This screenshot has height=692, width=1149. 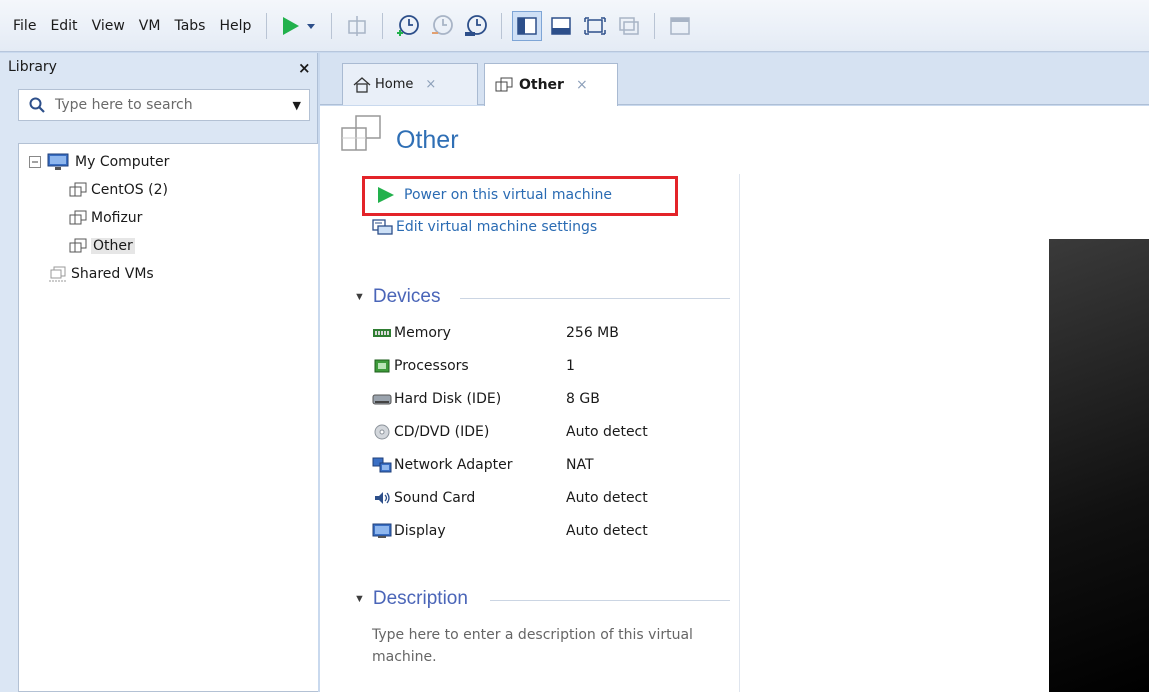 I want to click on full-screen-icon, so click(x=595, y=25).